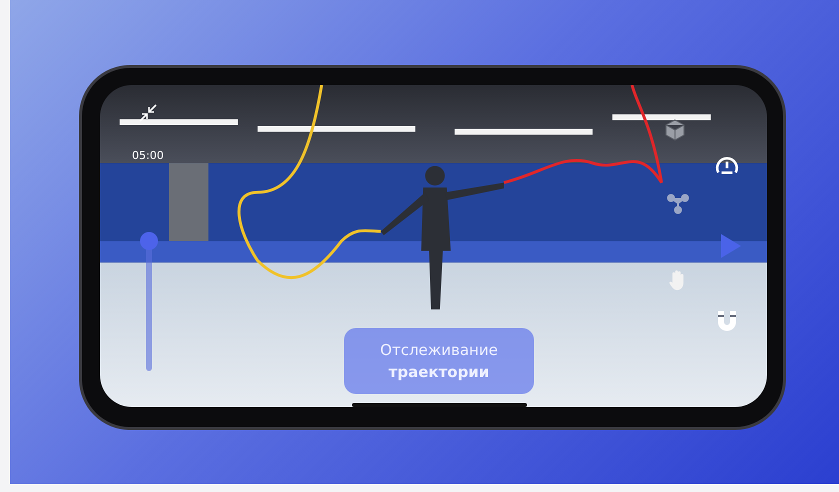 This screenshot has width=839, height=492. Describe the element at coordinates (727, 321) in the screenshot. I see `magnet-icon` at that location.